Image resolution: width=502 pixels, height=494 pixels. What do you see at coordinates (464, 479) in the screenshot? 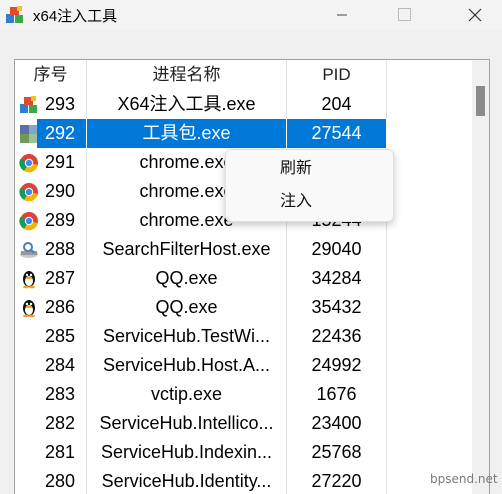
I see `watermark: bpsend.net` at bounding box center [464, 479].